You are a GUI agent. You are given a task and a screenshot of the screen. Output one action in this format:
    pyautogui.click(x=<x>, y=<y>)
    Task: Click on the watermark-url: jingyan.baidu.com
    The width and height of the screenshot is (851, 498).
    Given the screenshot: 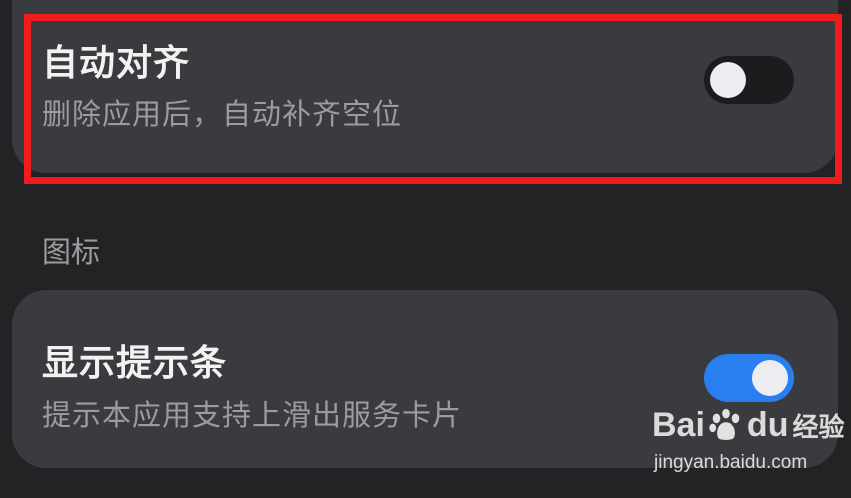 What is the action you would take?
    pyautogui.click(x=731, y=462)
    